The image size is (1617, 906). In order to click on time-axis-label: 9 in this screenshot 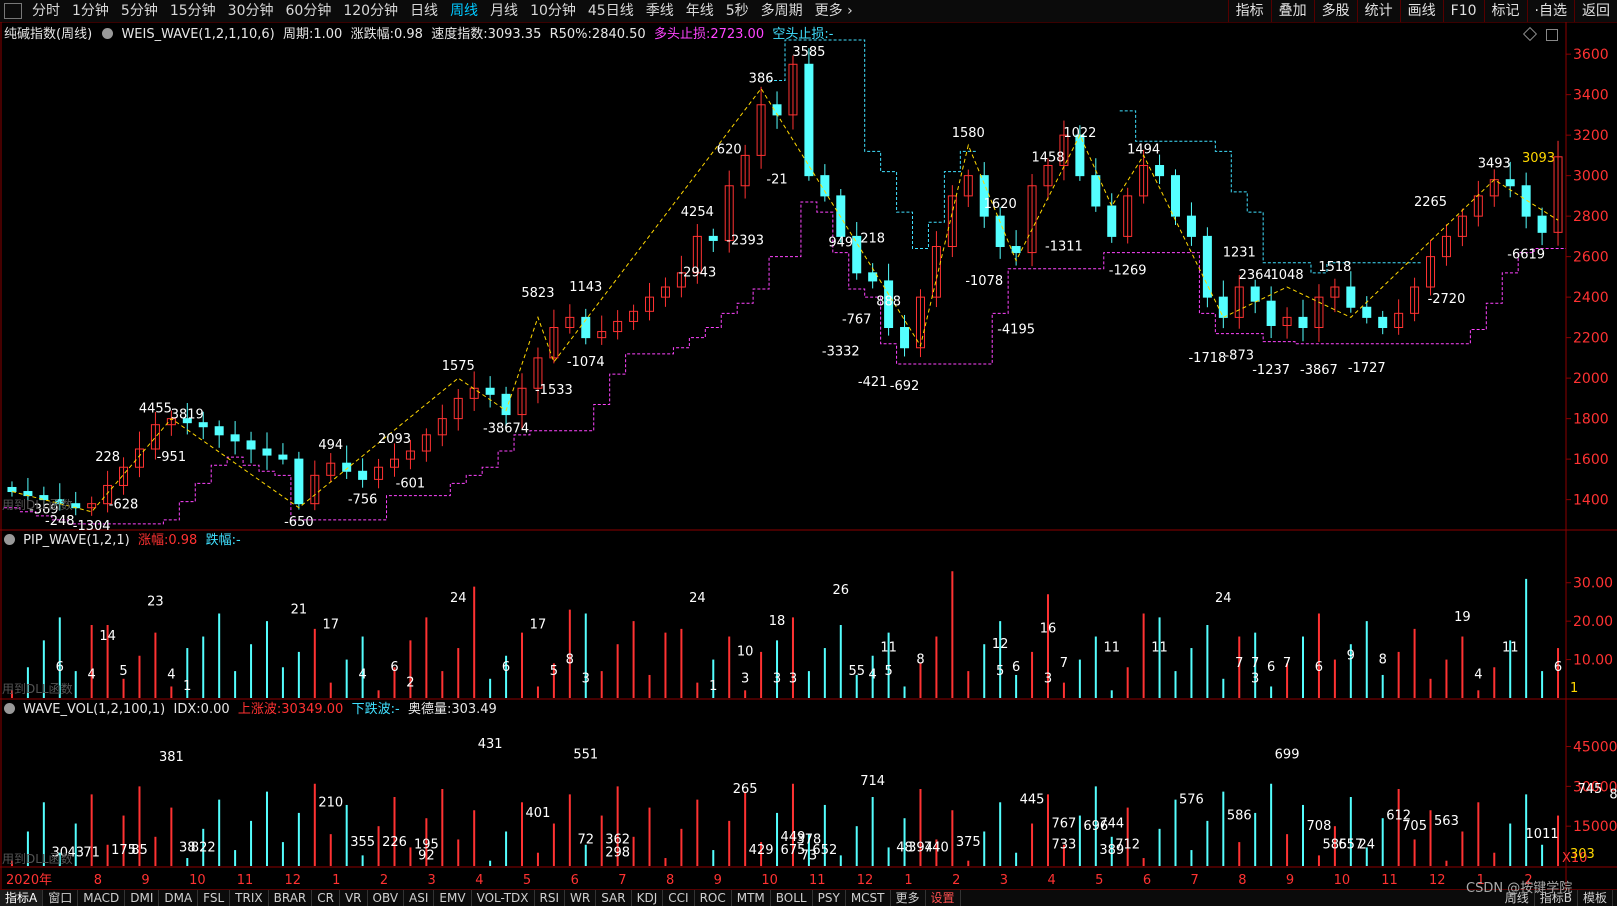, I will do `click(718, 880)`.